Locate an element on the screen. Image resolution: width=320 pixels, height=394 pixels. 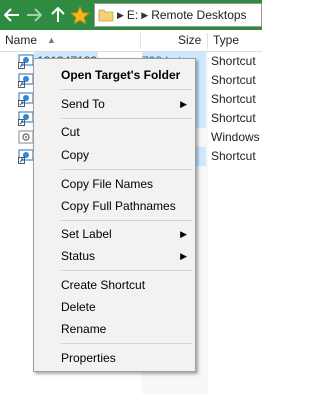
navigation-toolbar: ▶ E: ▶ Remote Desktops is located at coordinates (131, 15).